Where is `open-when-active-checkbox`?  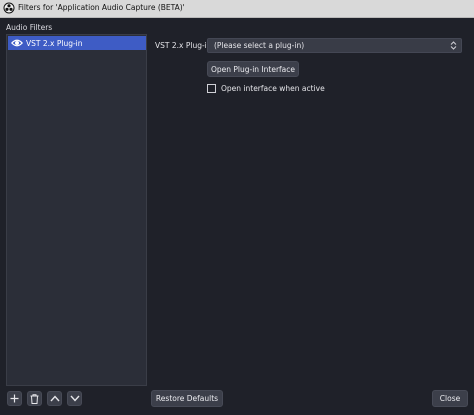 open-when-active-checkbox is located at coordinates (211, 88).